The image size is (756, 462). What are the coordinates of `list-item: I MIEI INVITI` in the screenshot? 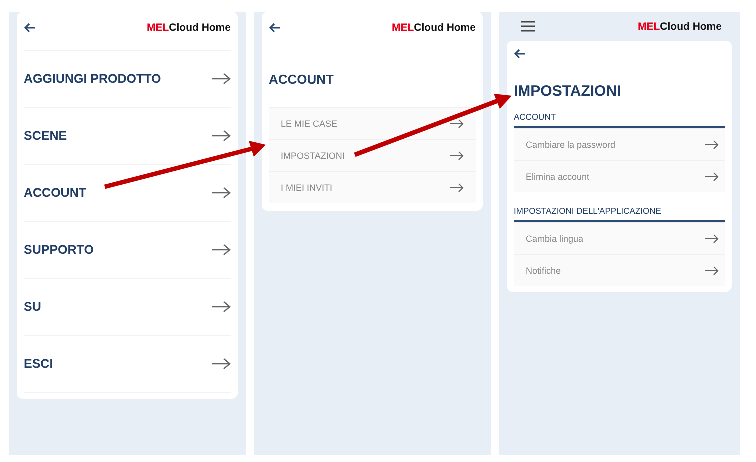 It's located at (372, 187).